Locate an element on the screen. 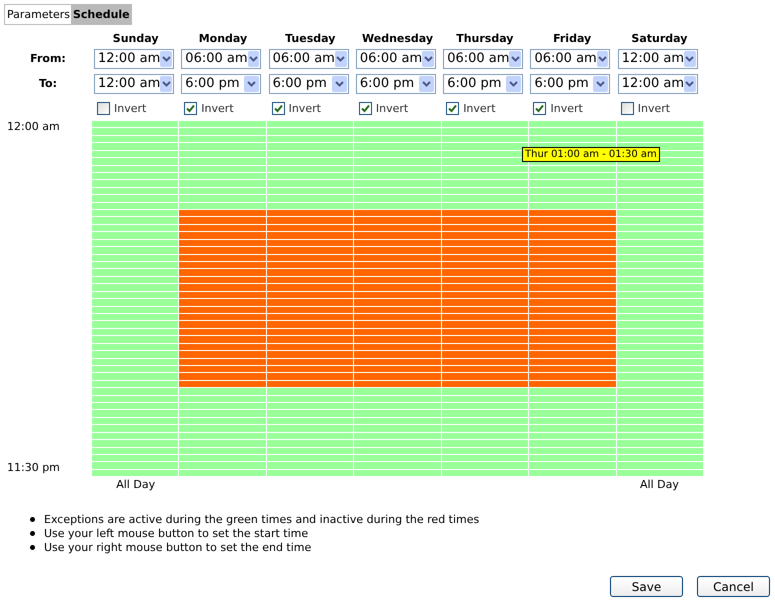 The height and width of the screenshot is (600, 775). row-label: From: is located at coordinates (48, 58).